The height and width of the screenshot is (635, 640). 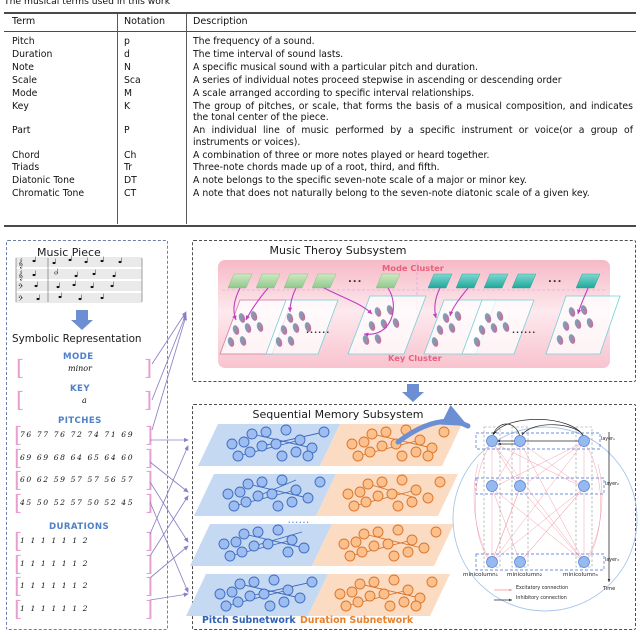 I want to click on cell-notation: N, so click(x=127, y=67).